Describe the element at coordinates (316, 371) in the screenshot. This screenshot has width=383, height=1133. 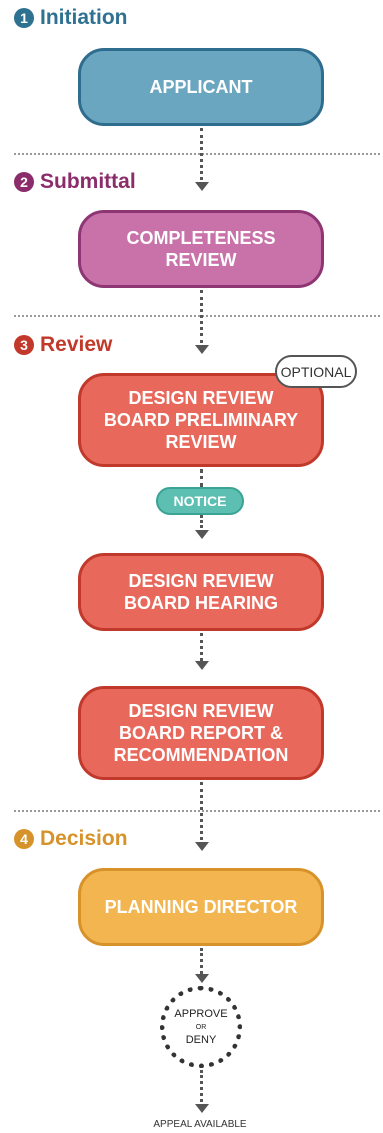
I see `optional-tag: OPTIONAL` at that location.